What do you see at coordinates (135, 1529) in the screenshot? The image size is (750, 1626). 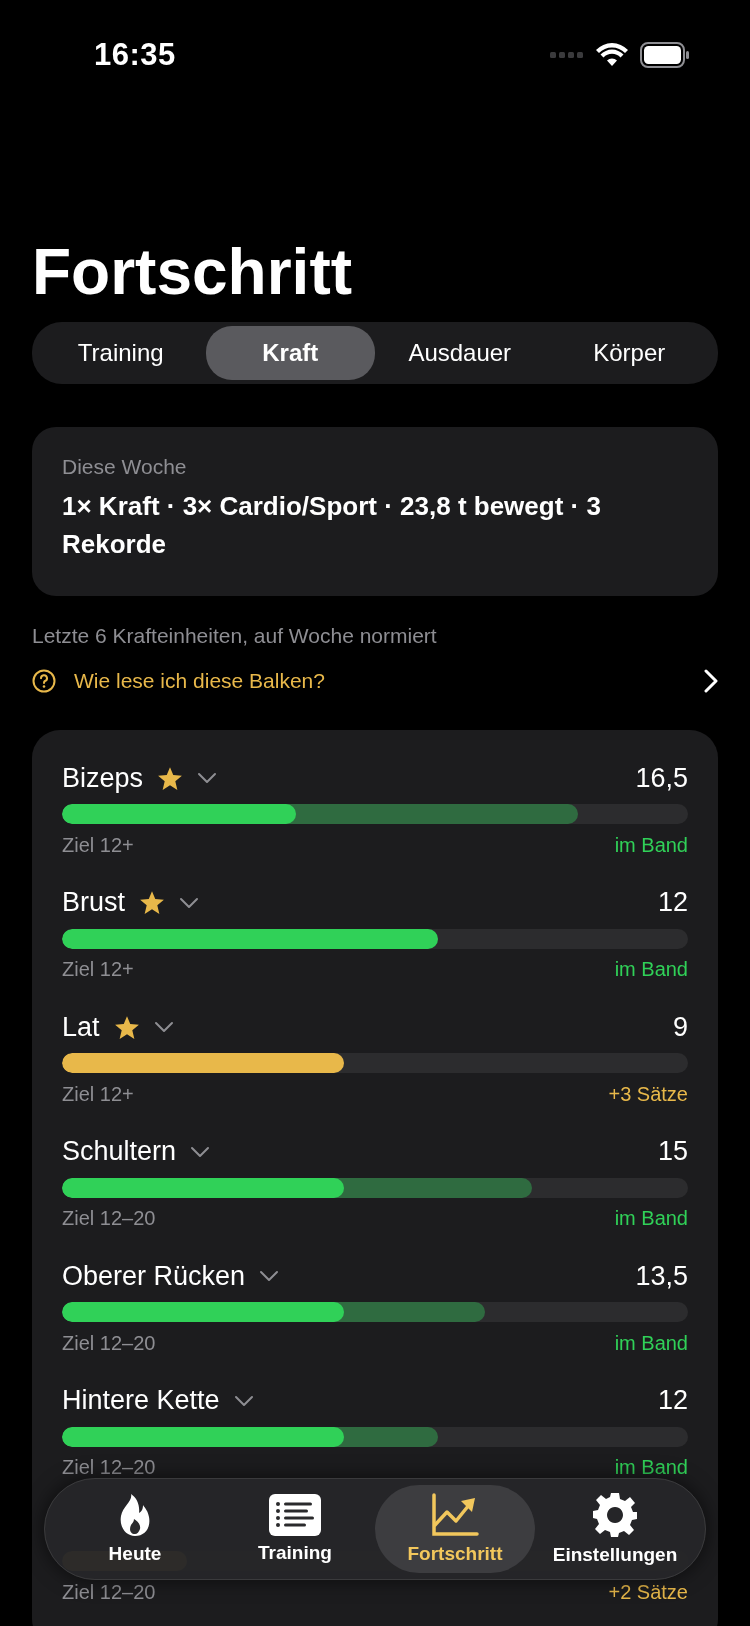 I see `tab-bar-item: Heute` at bounding box center [135, 1529].